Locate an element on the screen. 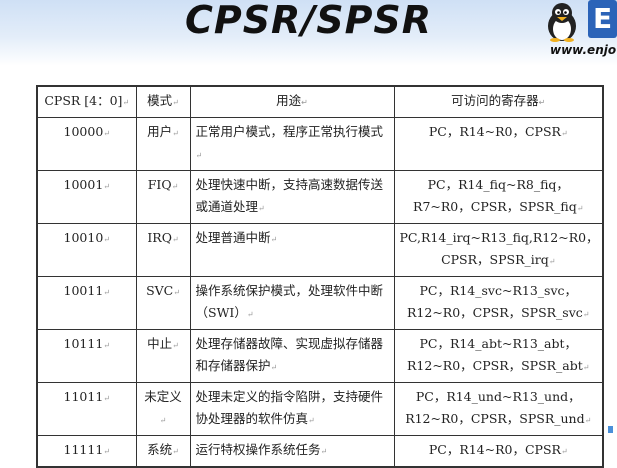  cell-use: 处理快速中断，支持高速数据传送或通道处理↵ is located at coordinates (292, 197).